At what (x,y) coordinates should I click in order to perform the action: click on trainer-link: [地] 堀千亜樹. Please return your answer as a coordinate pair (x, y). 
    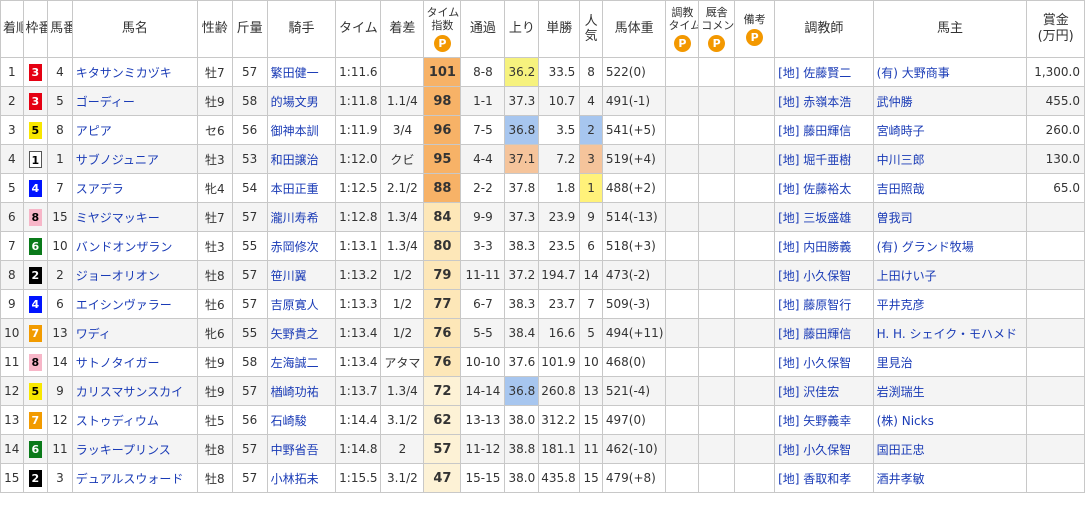
    Looking at the image, I should click on (824, 159).